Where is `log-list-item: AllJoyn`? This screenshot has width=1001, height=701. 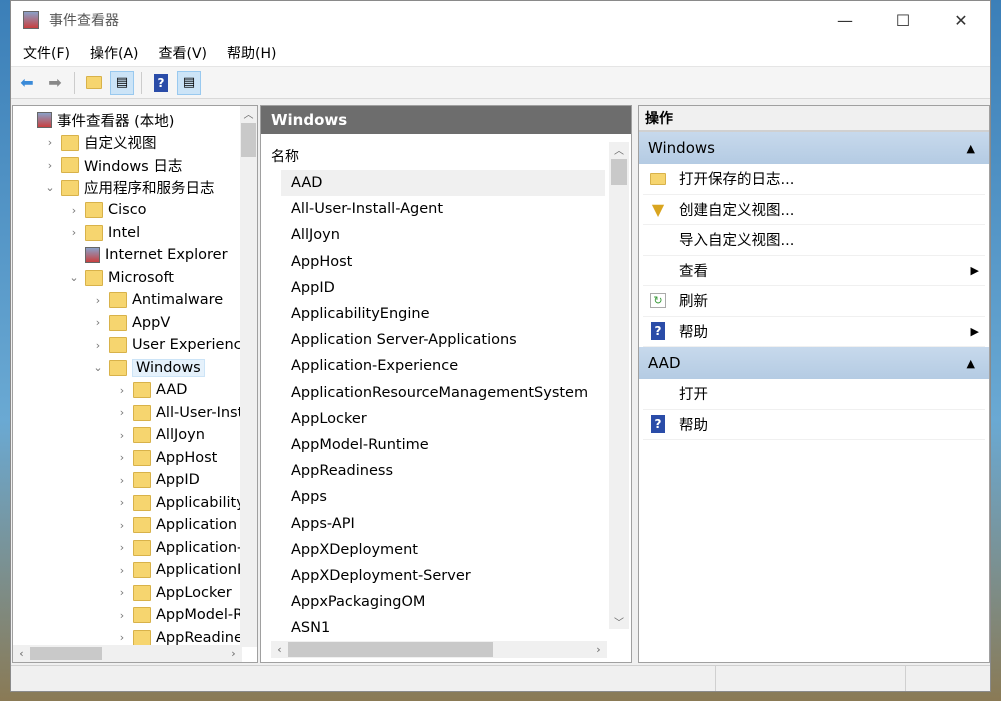 log-list-item: AllJoyn is located at coordinates (443, 235).